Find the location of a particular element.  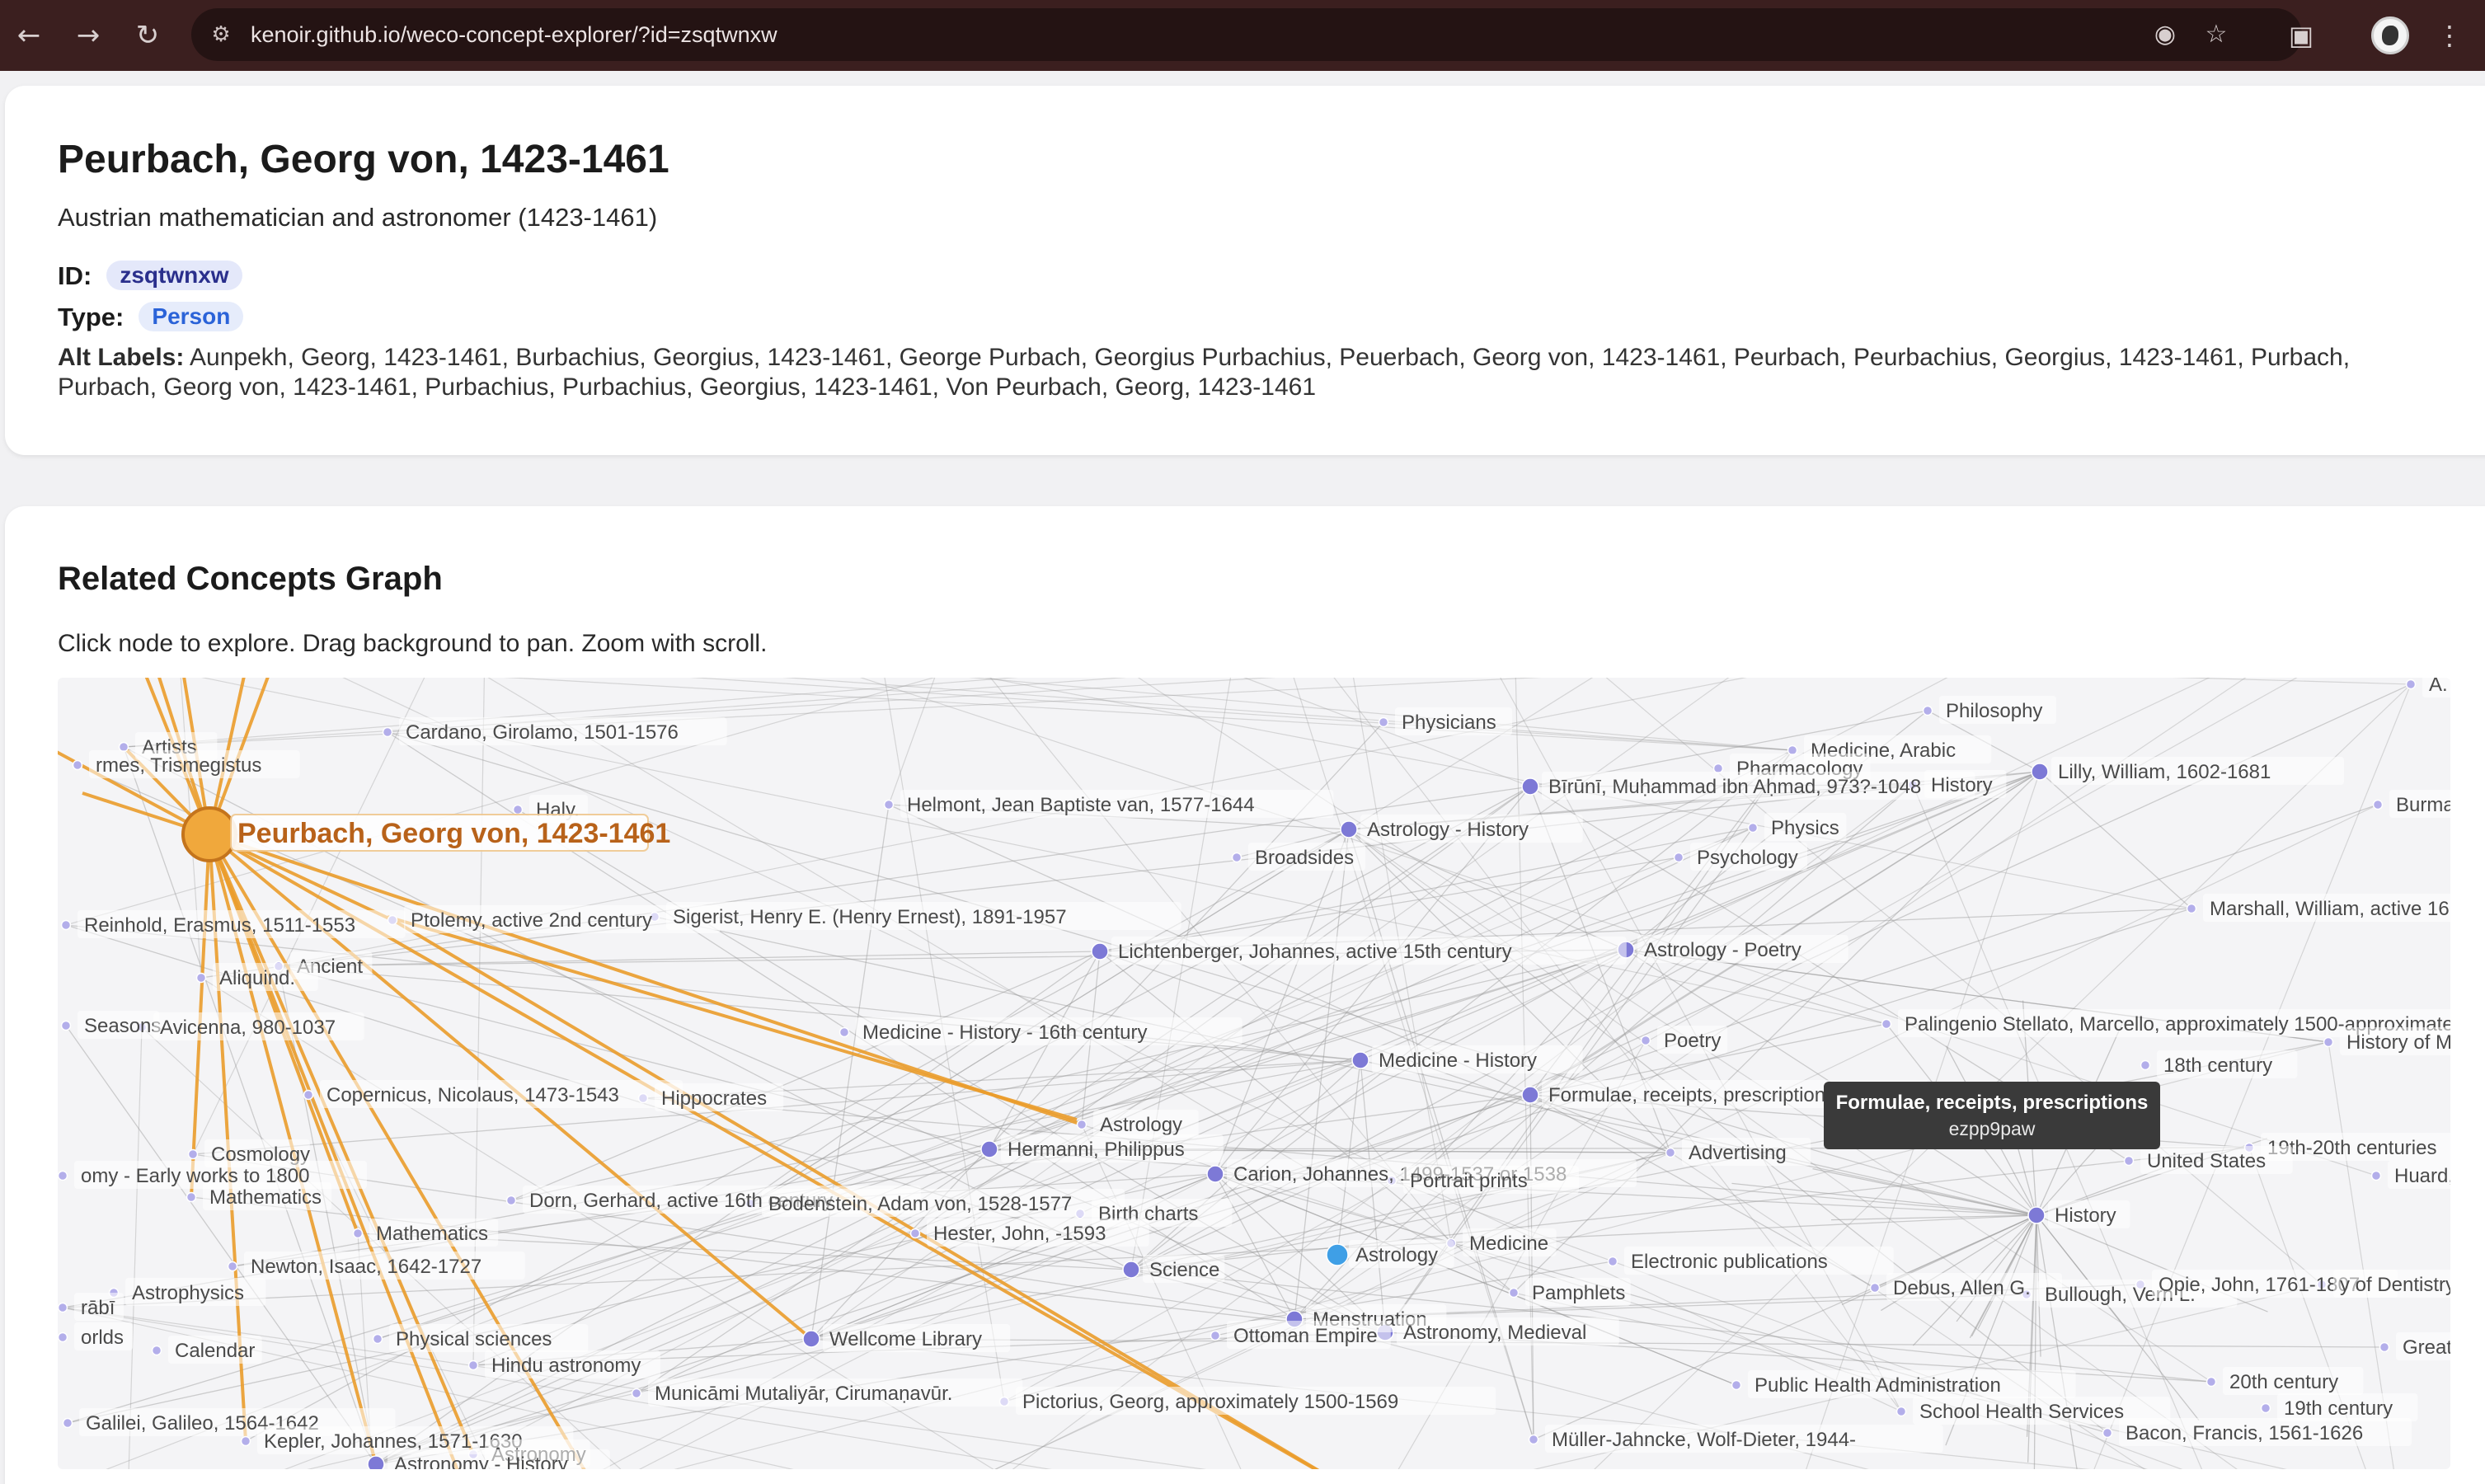

reload-icon: ↻ is located at coordinates (147, 35).